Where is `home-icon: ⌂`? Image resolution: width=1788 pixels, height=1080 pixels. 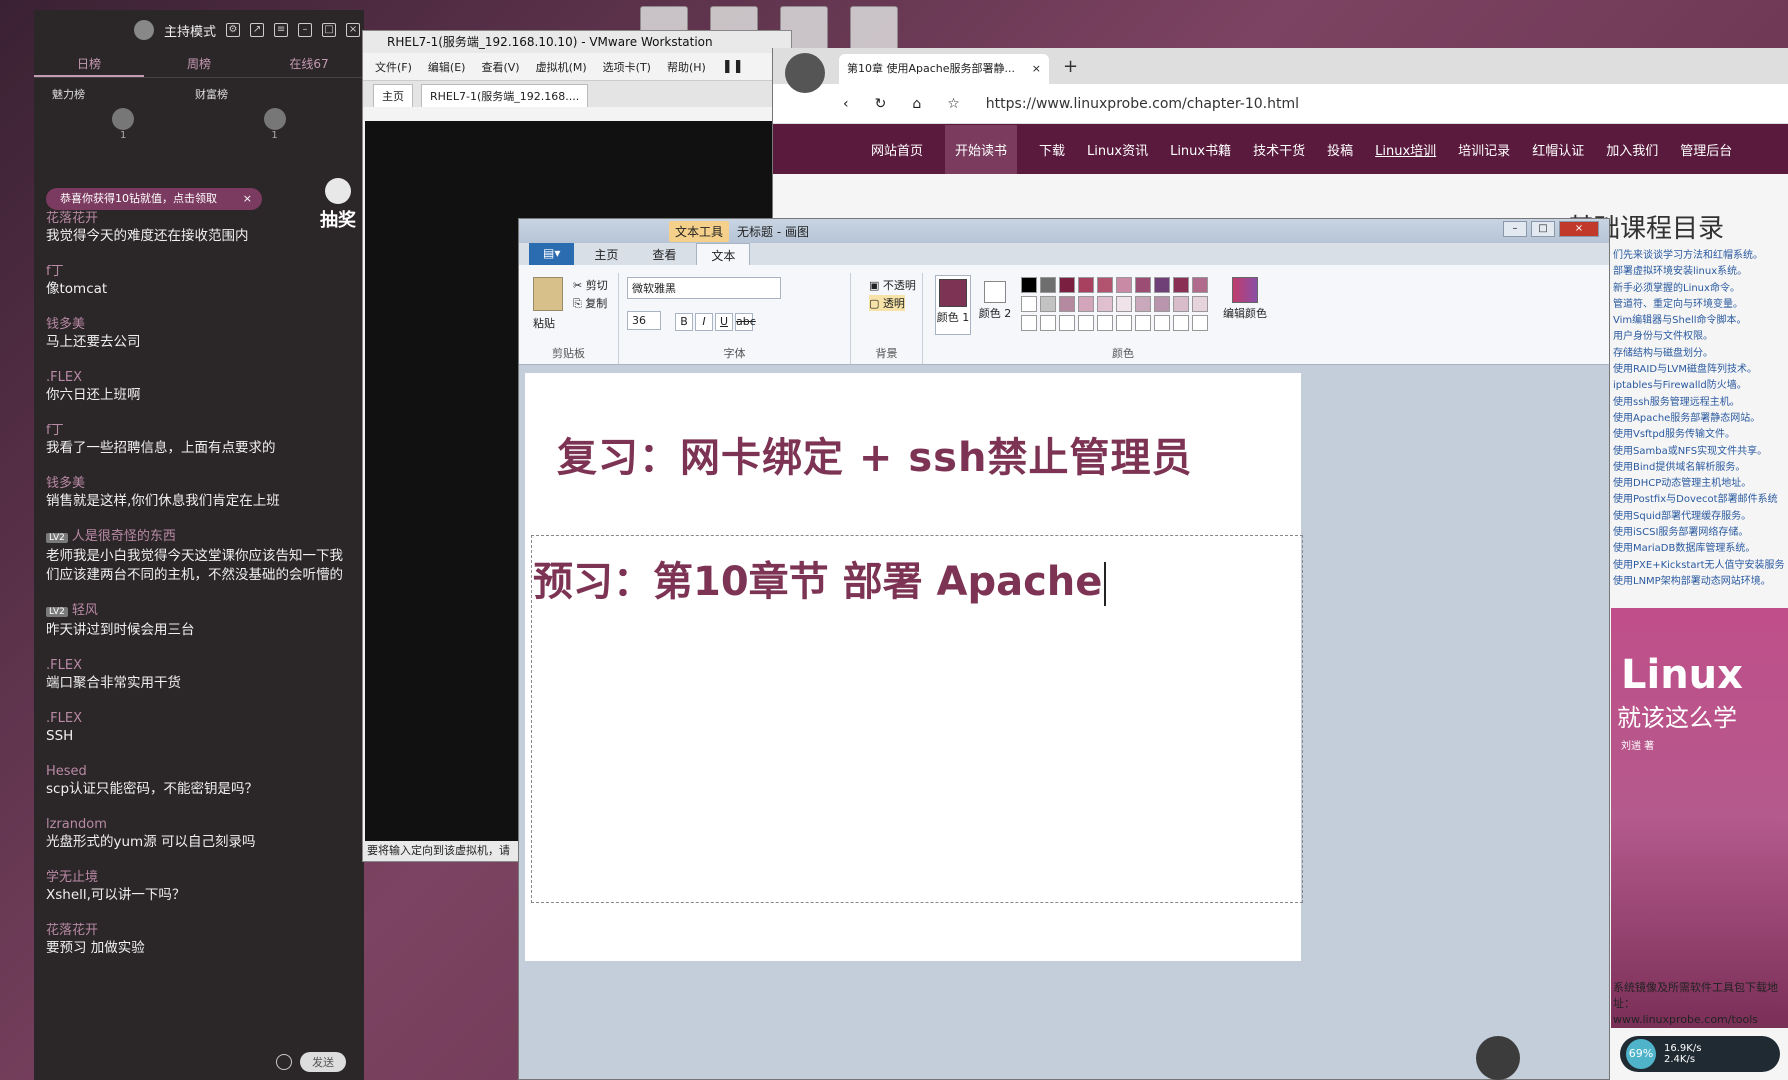 home-icon: ⌂ is located at coordinates (916, 104).